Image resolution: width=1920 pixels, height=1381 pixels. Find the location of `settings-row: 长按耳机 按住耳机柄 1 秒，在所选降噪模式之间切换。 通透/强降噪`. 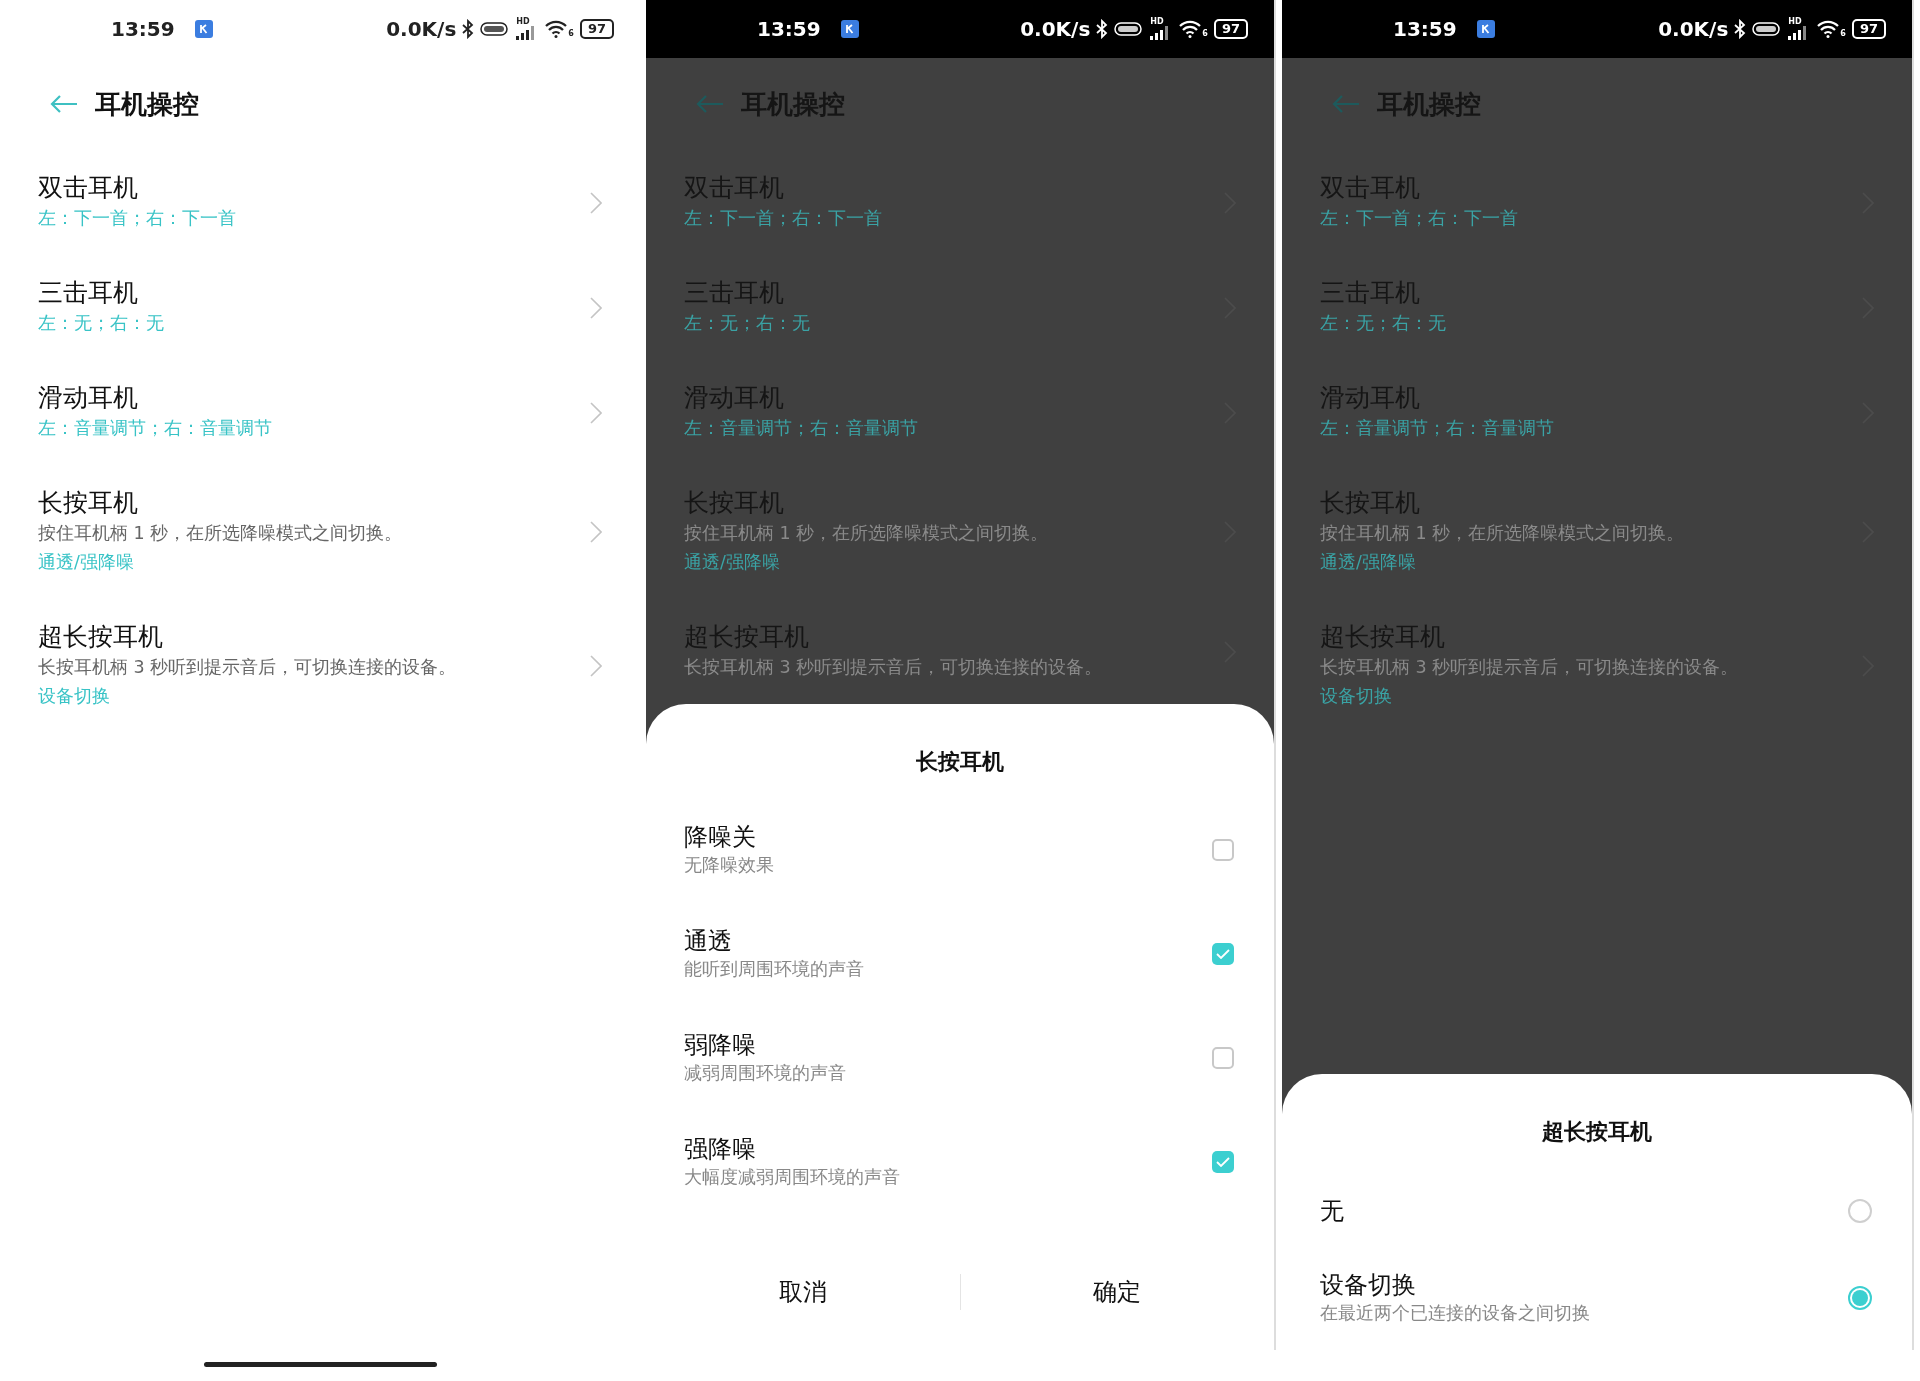

settings-row: 长按耳机 按住耳机柄 1 秒，在所选降噪模式之间切换。 通透/强降噪 is located at coordinates (320, 532).